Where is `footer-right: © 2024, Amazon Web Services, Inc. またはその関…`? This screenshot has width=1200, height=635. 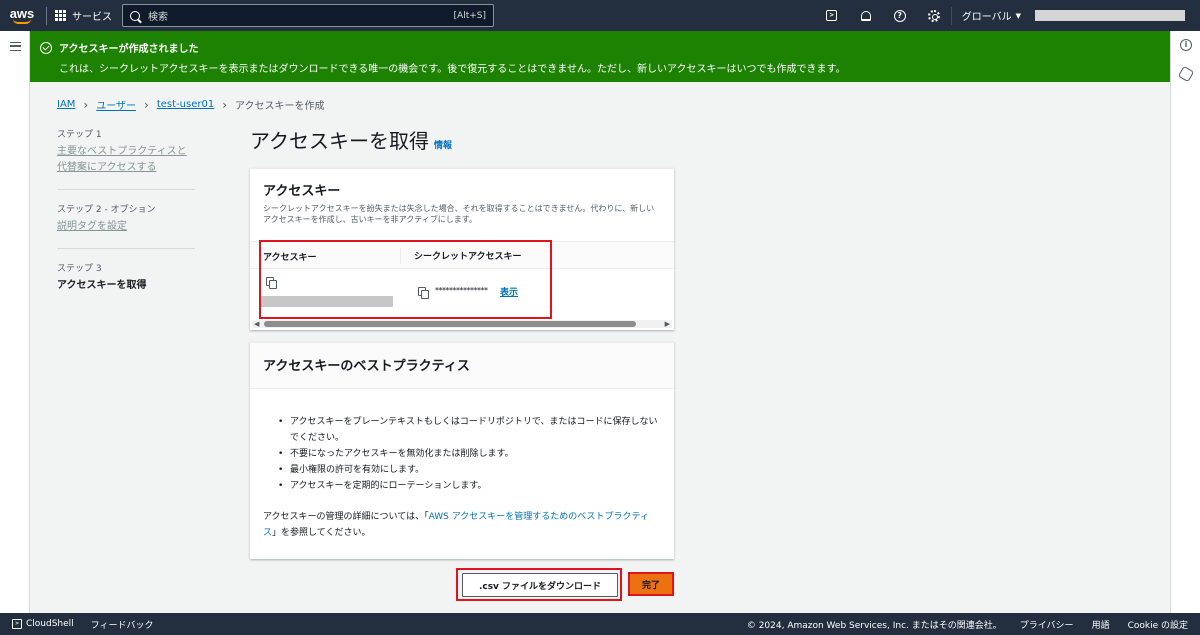
footer-right: © 2024, Amazon Web Services, Inc. またはその関… is located at coordinates (967, 624).